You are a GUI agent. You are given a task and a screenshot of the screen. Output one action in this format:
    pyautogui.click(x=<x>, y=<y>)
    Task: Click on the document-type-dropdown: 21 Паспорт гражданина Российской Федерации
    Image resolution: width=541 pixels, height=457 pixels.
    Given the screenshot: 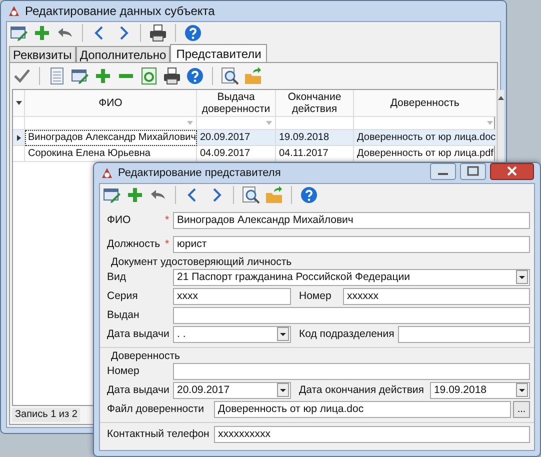 What is the action you would take?
    pyautogui.click(x=351, y=277)
    